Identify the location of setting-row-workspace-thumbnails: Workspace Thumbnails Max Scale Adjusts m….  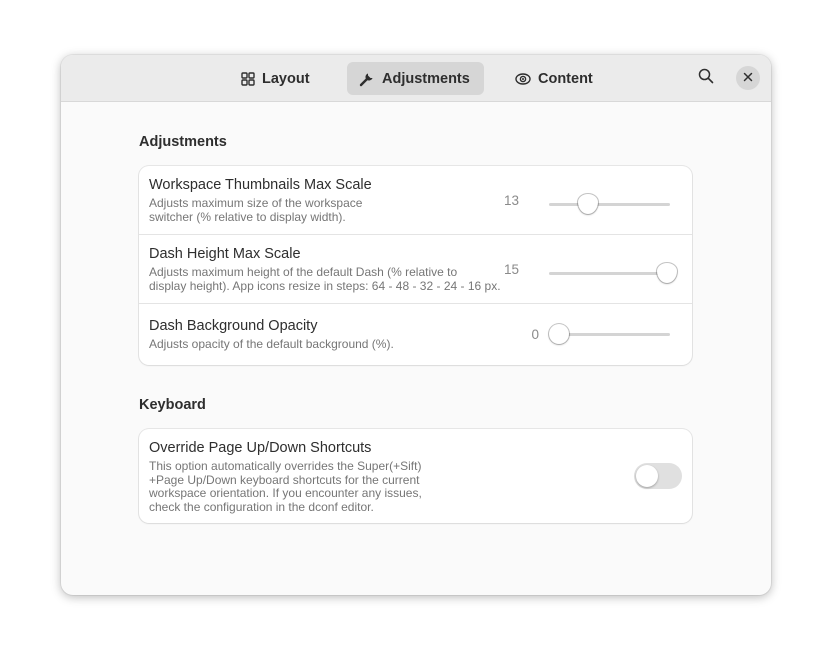
(415, 200).